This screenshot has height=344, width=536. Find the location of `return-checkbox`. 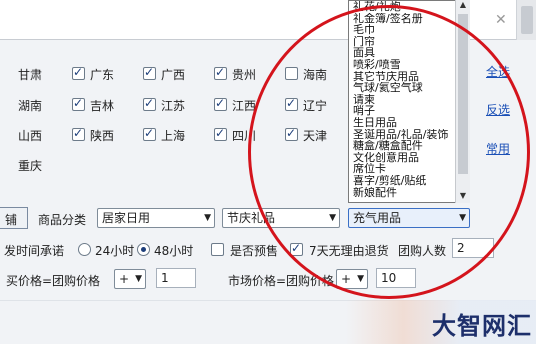

return-checkbox is located at coordinates (296, 248).